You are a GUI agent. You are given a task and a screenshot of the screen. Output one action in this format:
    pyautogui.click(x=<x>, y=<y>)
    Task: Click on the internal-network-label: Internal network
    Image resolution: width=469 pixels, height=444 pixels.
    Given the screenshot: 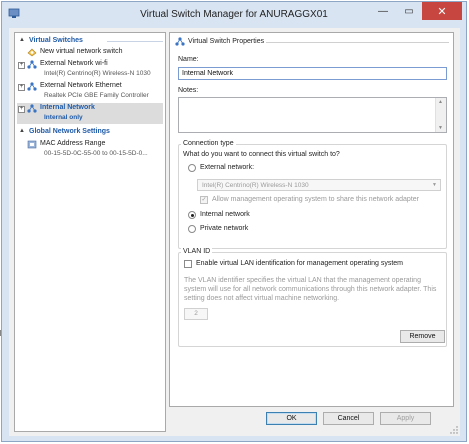 What is the action you would take?
    pyautogui.click(x=225, y=214)
    